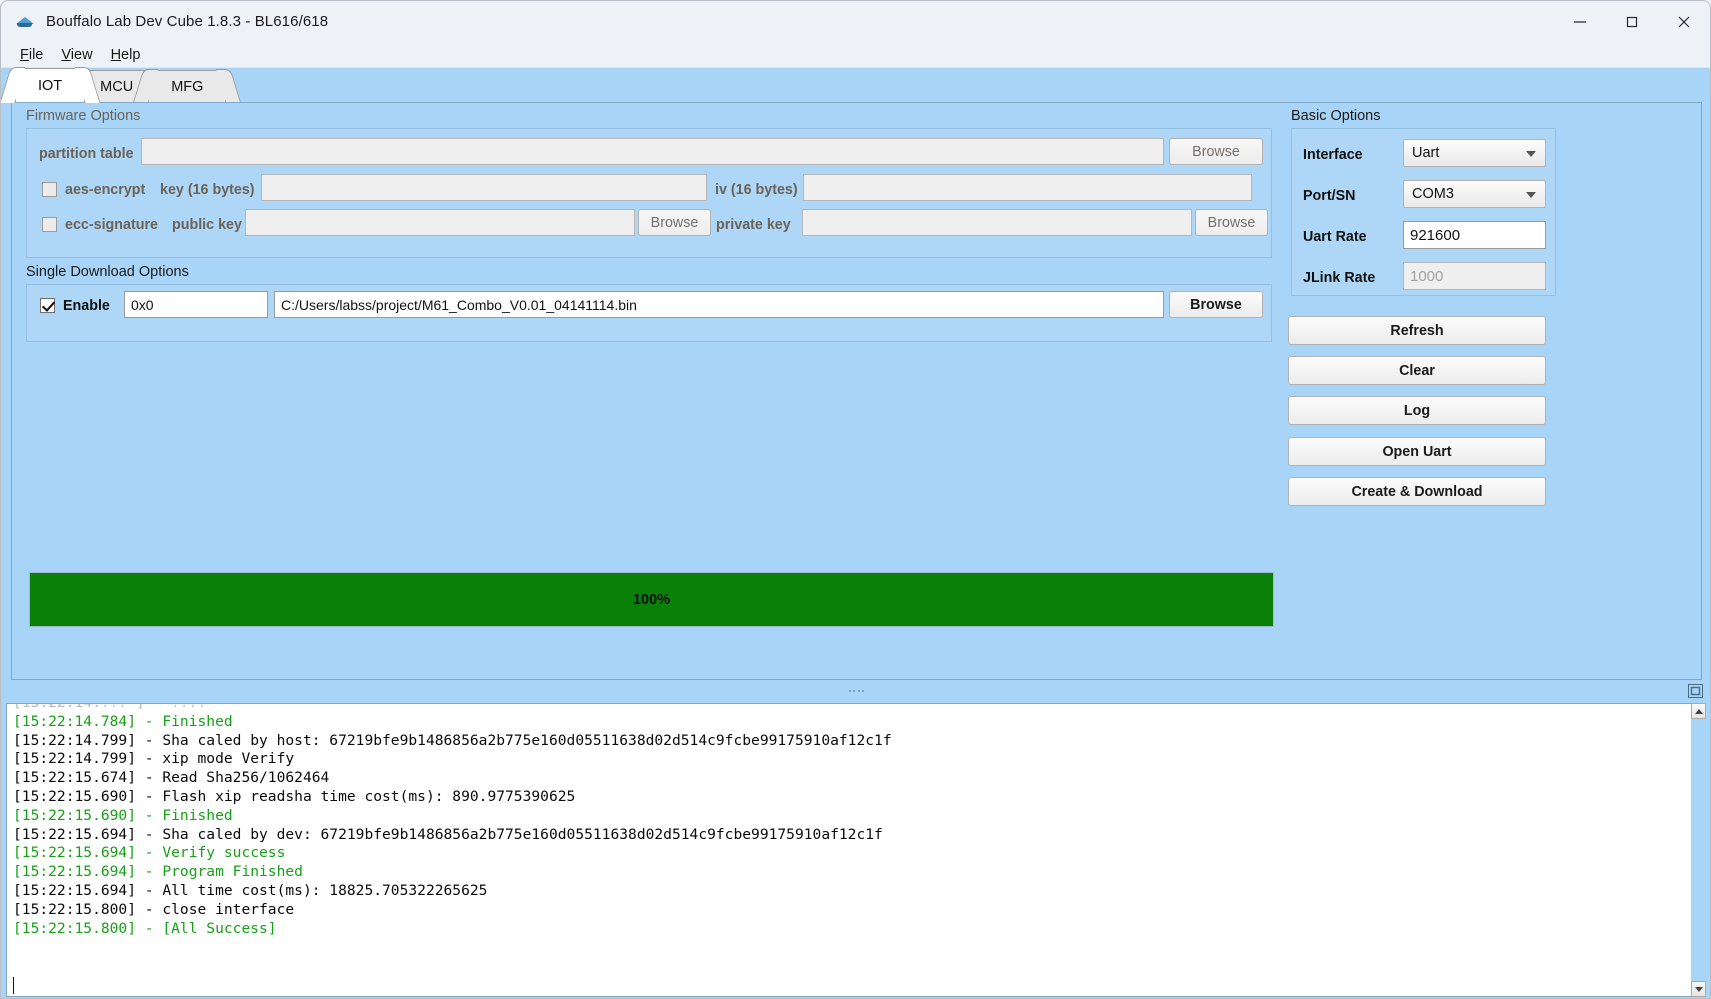 Image resolution: width=1711 pixels, height=999 pixels. Describe the element at coordinates (123, 815) in the screenshot. I see `log-line: [15:22:15.690] - Finished` at that location.